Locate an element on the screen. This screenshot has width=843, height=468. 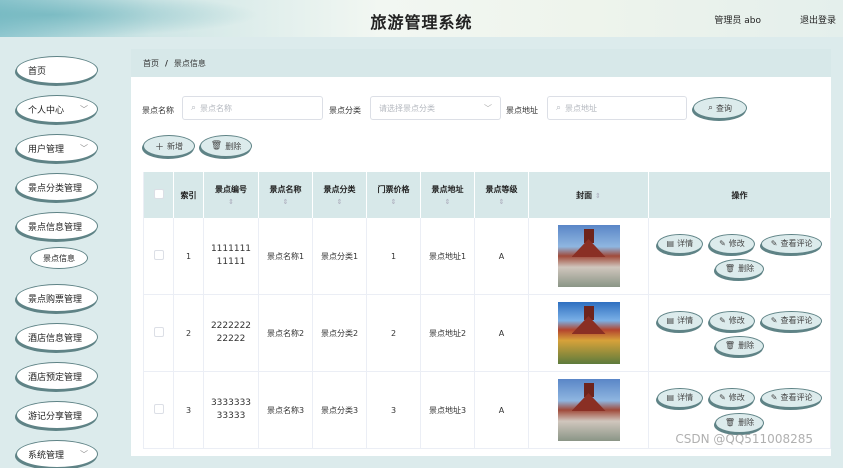
sidebar-item-hotel-info: 酒店信息管理 is located at coordinates (57, 337).